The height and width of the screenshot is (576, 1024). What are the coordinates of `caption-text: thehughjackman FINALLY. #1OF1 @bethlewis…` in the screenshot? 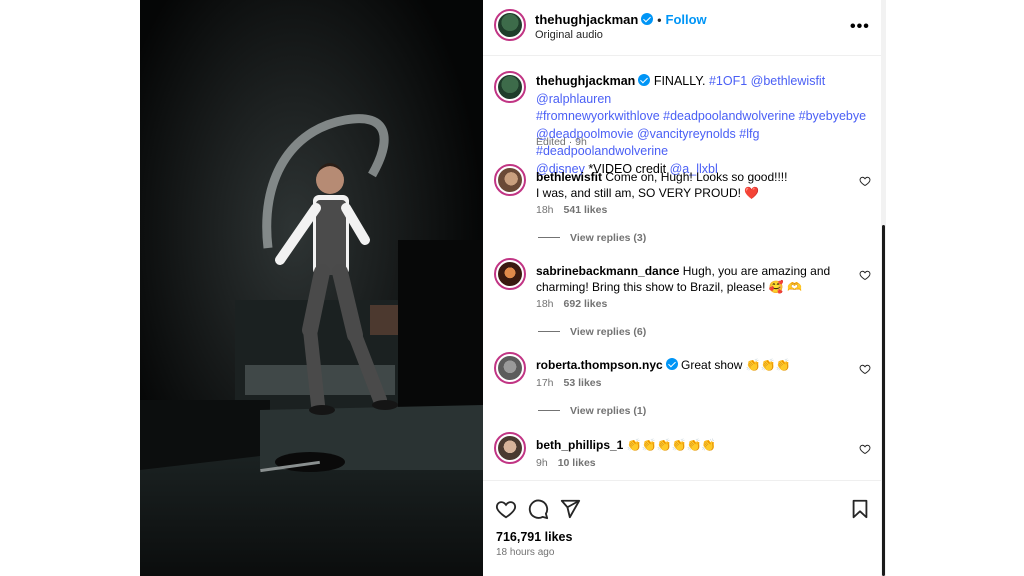 It's located at (703, 125).